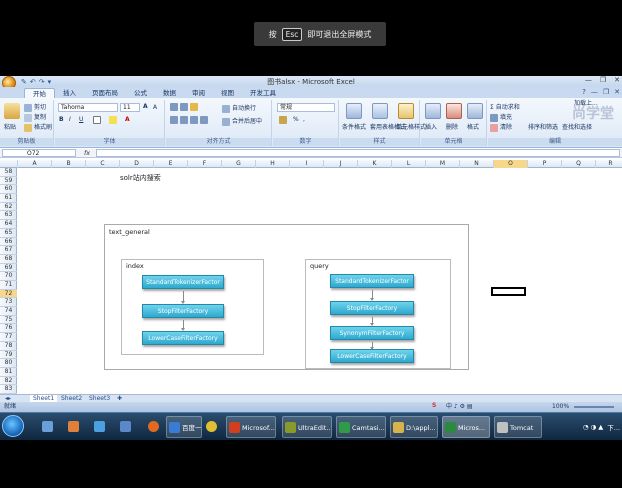 The image size is (622, 488). I want to click on tray-icons: ◔ ◑ ▲, so click(593, 427).